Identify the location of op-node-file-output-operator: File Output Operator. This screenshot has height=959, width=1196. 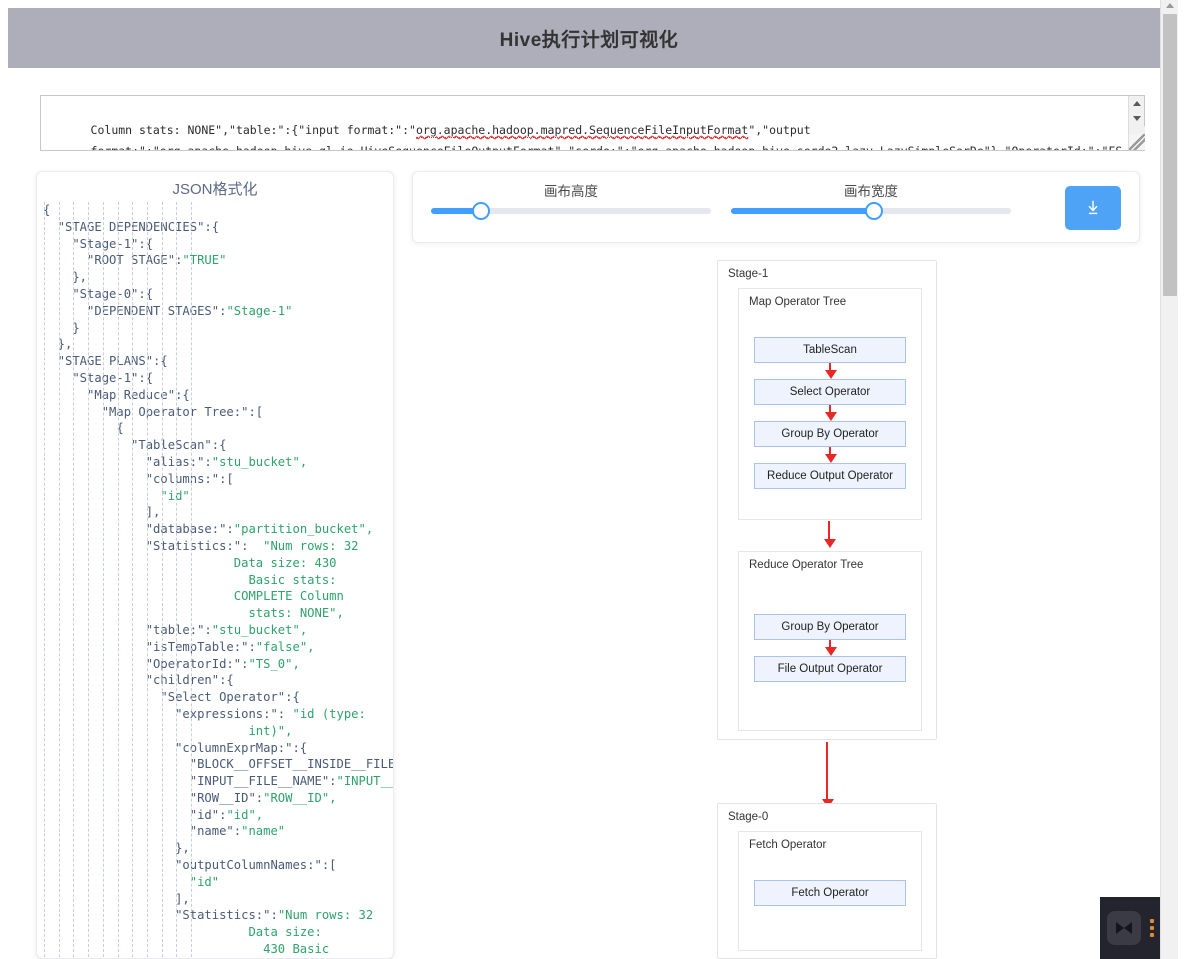
(830, 669).